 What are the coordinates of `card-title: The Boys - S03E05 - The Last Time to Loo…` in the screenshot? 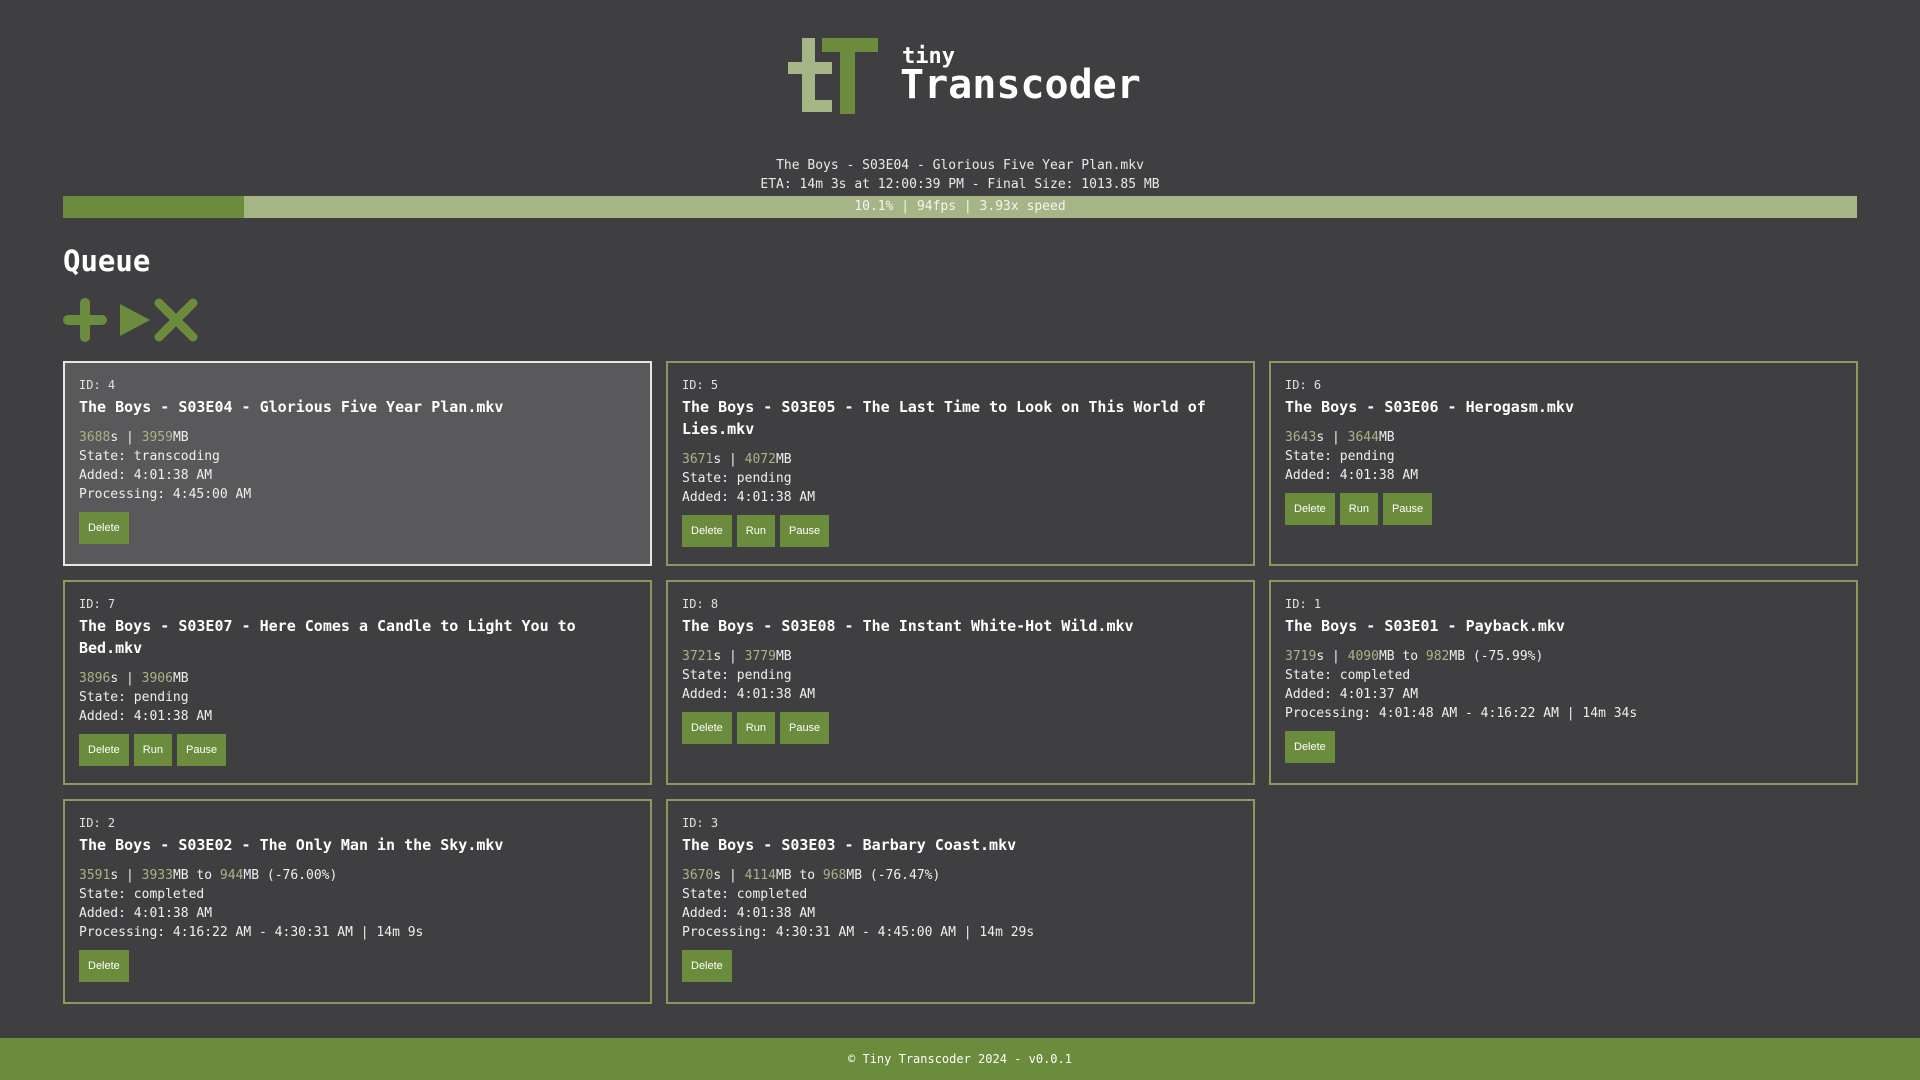 It's located at (944, 418).